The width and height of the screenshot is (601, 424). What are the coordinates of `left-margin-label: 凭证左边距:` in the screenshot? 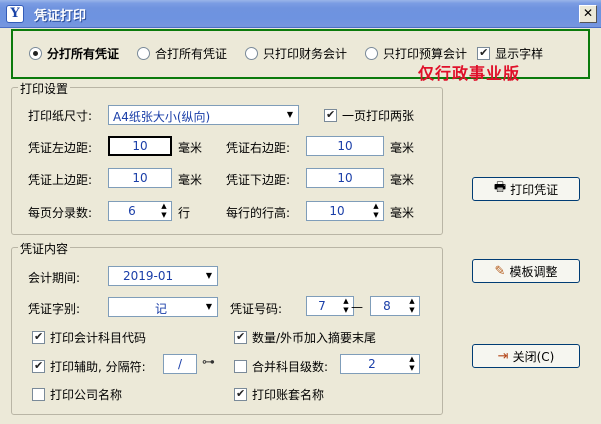 It's located at (60, 148).